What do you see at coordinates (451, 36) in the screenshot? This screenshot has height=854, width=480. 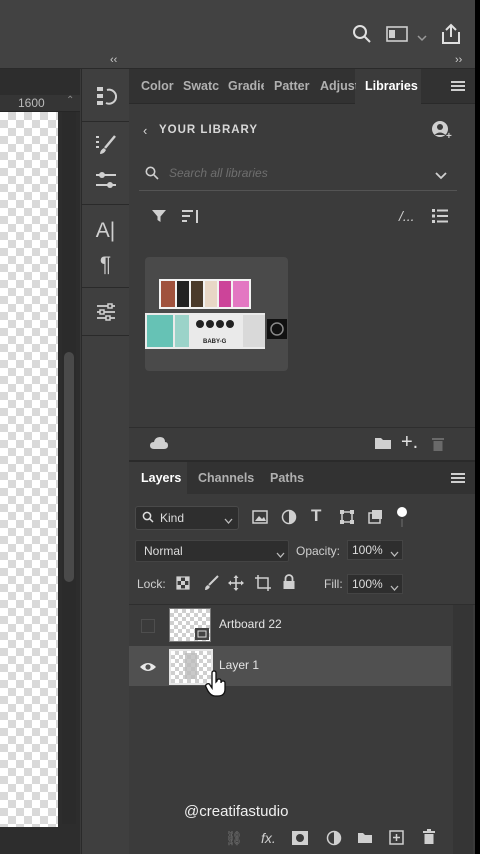 I see `share-icon` at bounding box center [451, 36].